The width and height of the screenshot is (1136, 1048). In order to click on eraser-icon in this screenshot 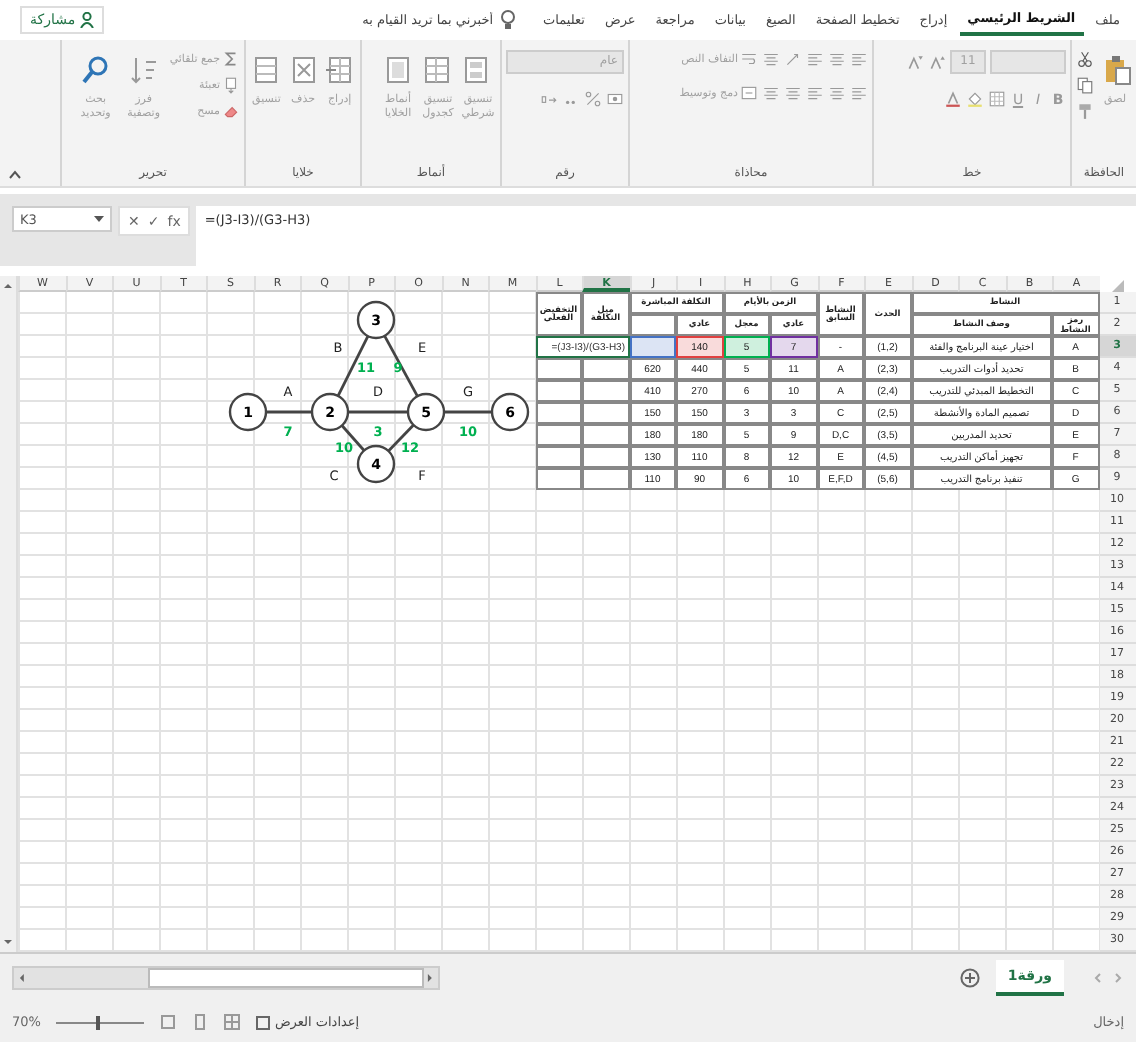, I will do `click(231, 111)`.